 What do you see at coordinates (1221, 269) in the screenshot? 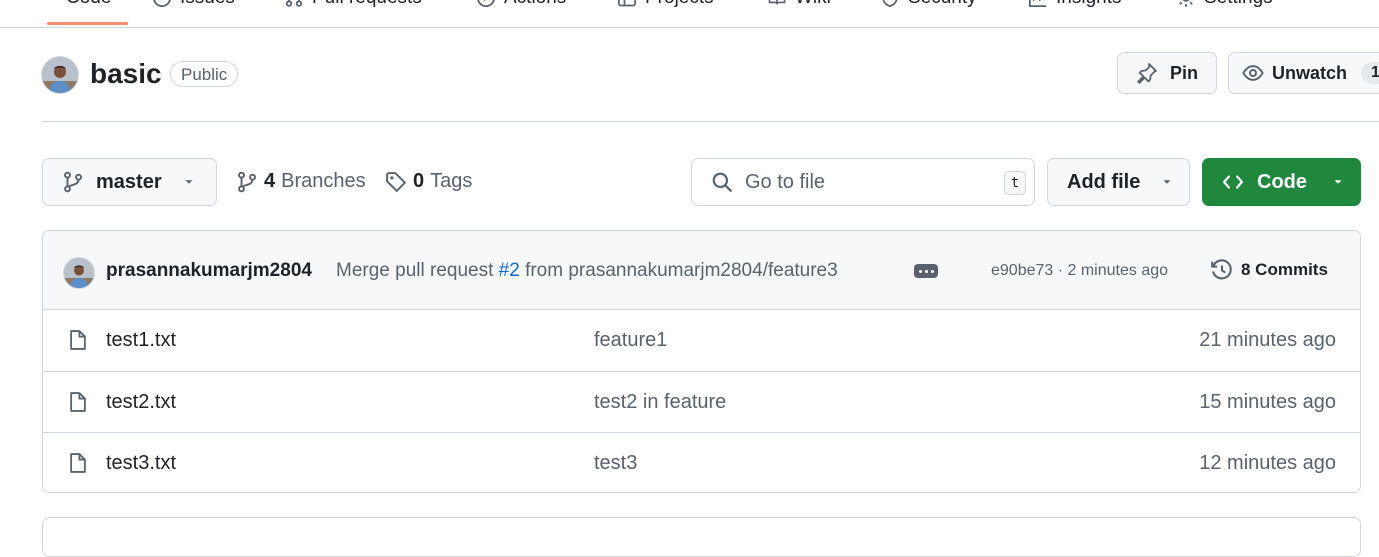
I see `history-icon` at bounding box center [1221, 269].